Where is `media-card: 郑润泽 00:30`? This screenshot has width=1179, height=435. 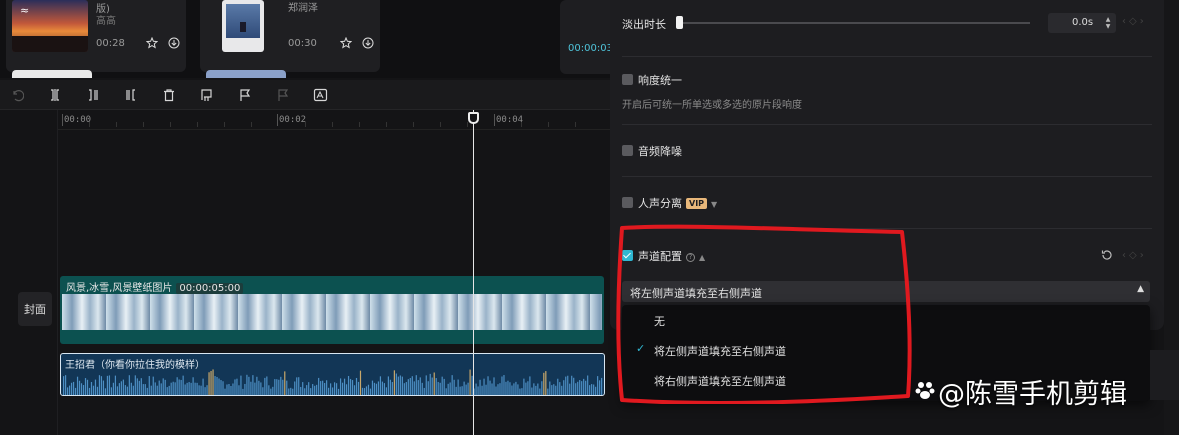 media-card: 郑润泽 00:30 is located at coordinates (290, 36).